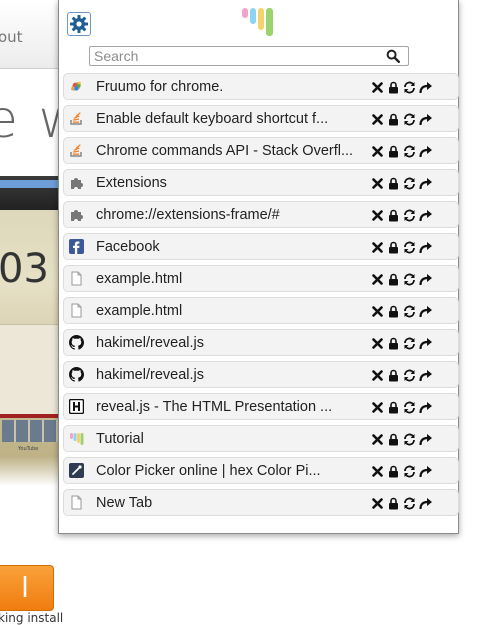 This screenshot has width=478, height=625. I want to click on install-button: l, so click(27, 588).